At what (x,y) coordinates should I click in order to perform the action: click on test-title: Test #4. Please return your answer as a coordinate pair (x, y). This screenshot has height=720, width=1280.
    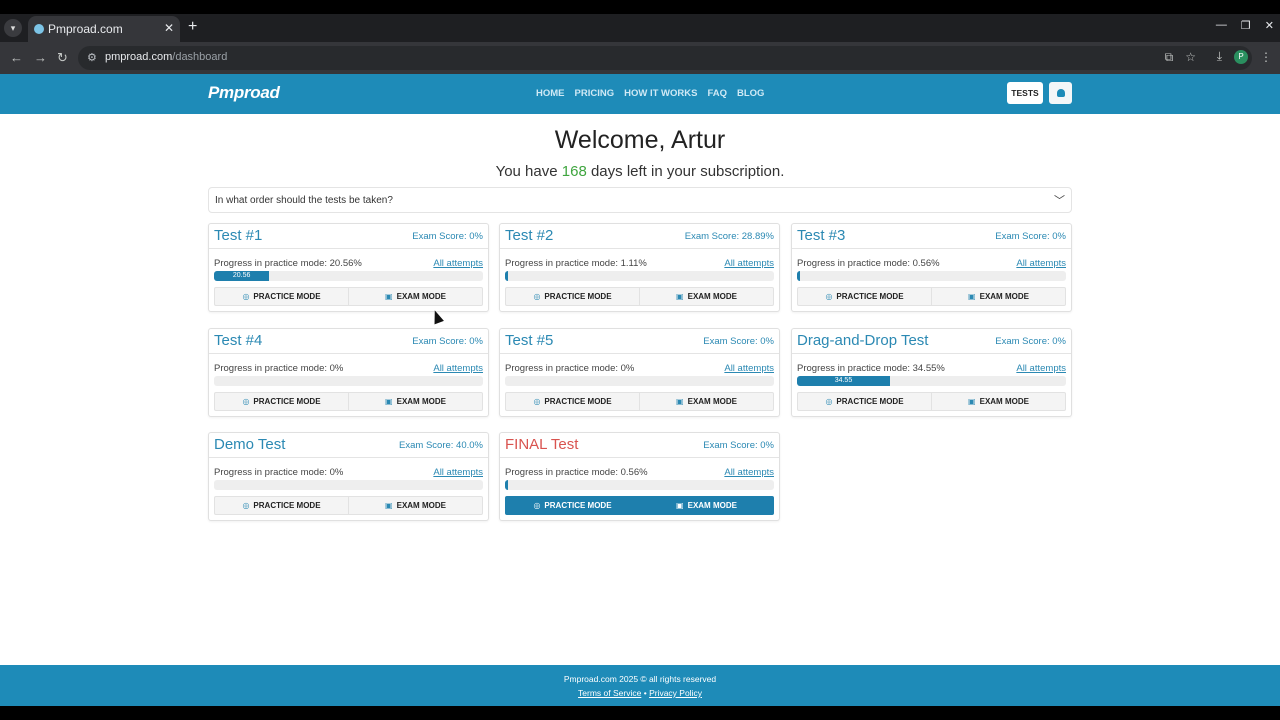
    Looking at the image, I should click on (238, 340).